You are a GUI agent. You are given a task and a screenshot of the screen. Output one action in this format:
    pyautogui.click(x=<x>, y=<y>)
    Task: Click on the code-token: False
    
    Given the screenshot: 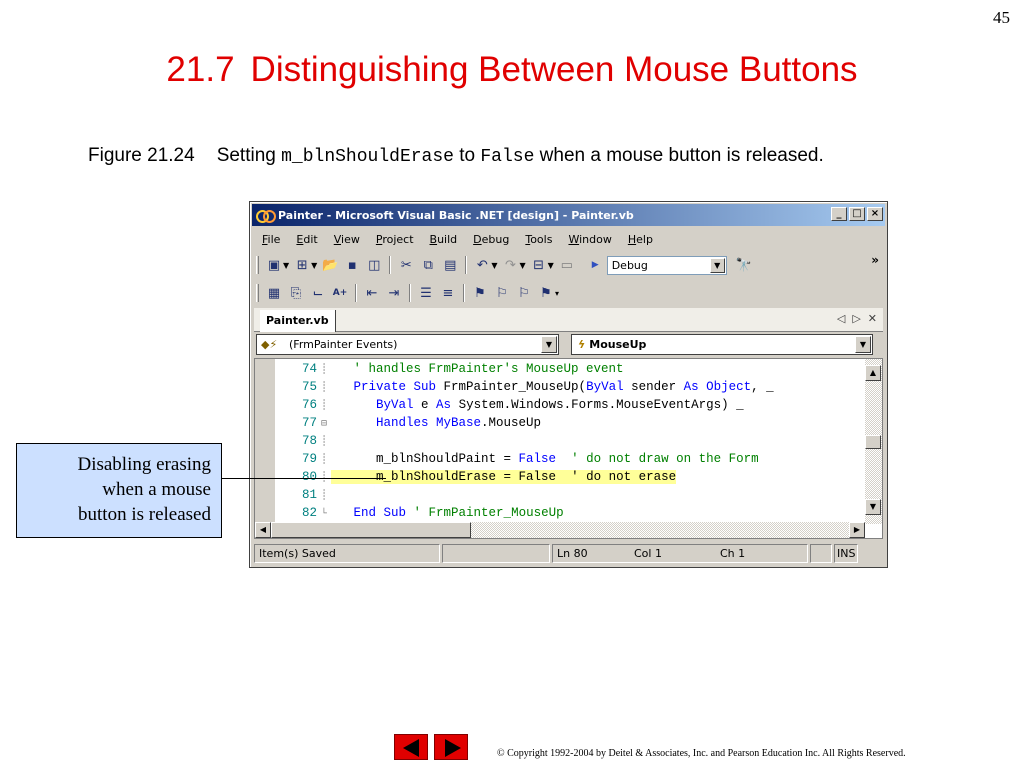 What is the action you would take?
    pyautogui.click(x=537, y=459)
    